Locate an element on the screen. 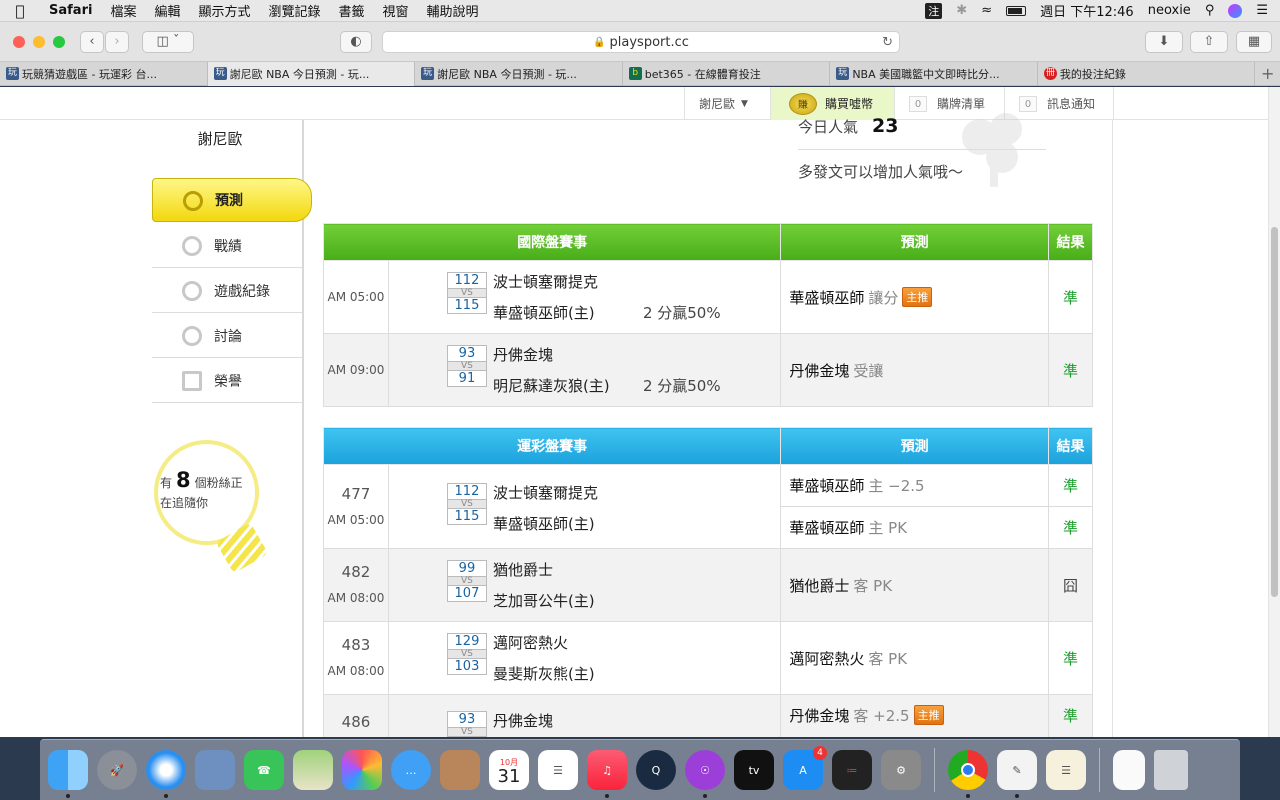 The height and width of the screenshot is (800, 1280). tab-overview-button: ▦ is located at coordinates (1254, 41).